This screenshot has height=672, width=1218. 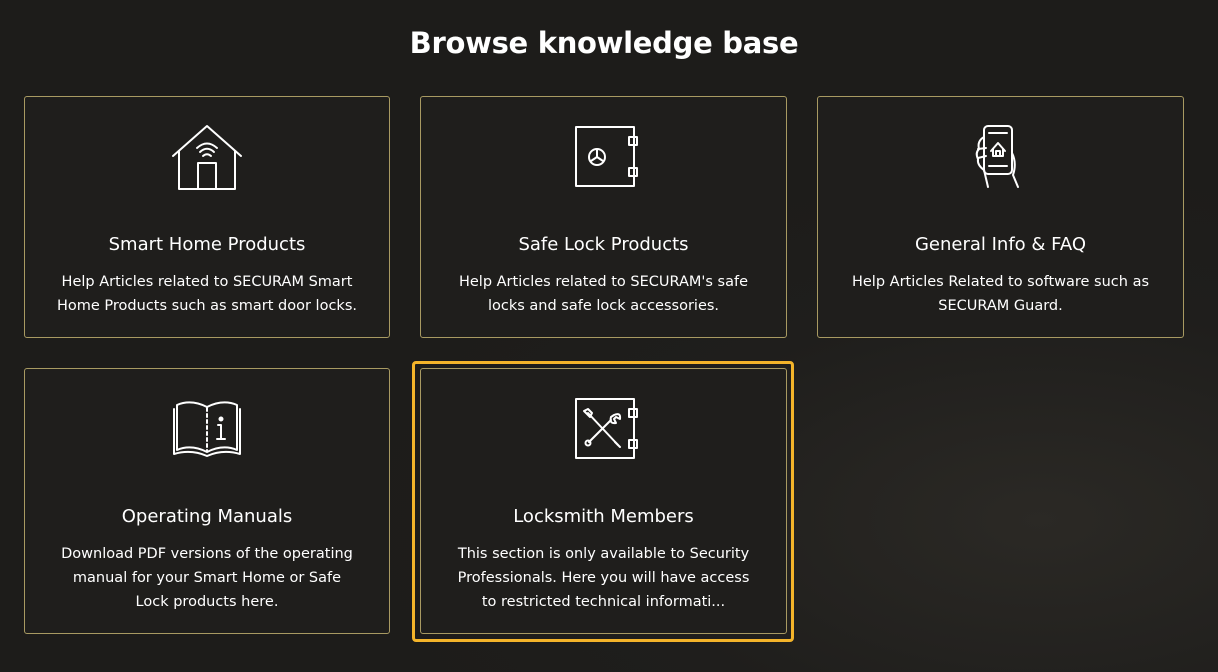 I want to click on card-title: General Info & FAQ, so click(x=1000, y=244).